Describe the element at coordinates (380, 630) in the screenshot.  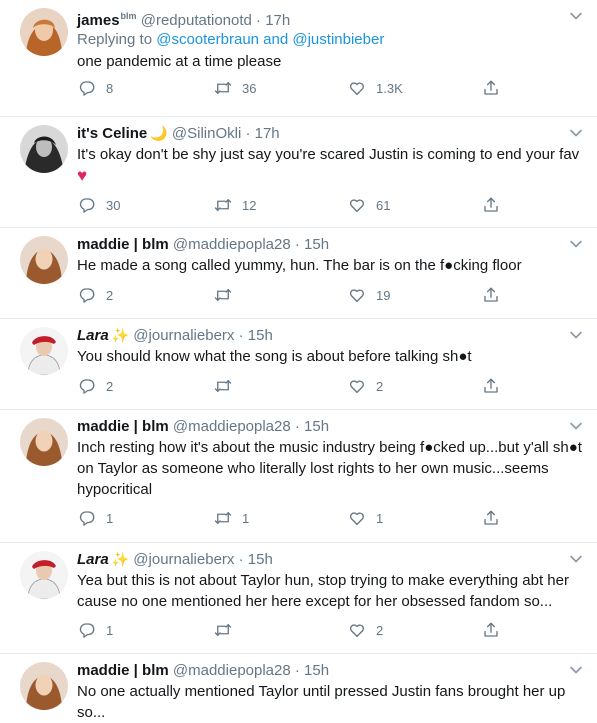
I see `like-count: 2` at that location.